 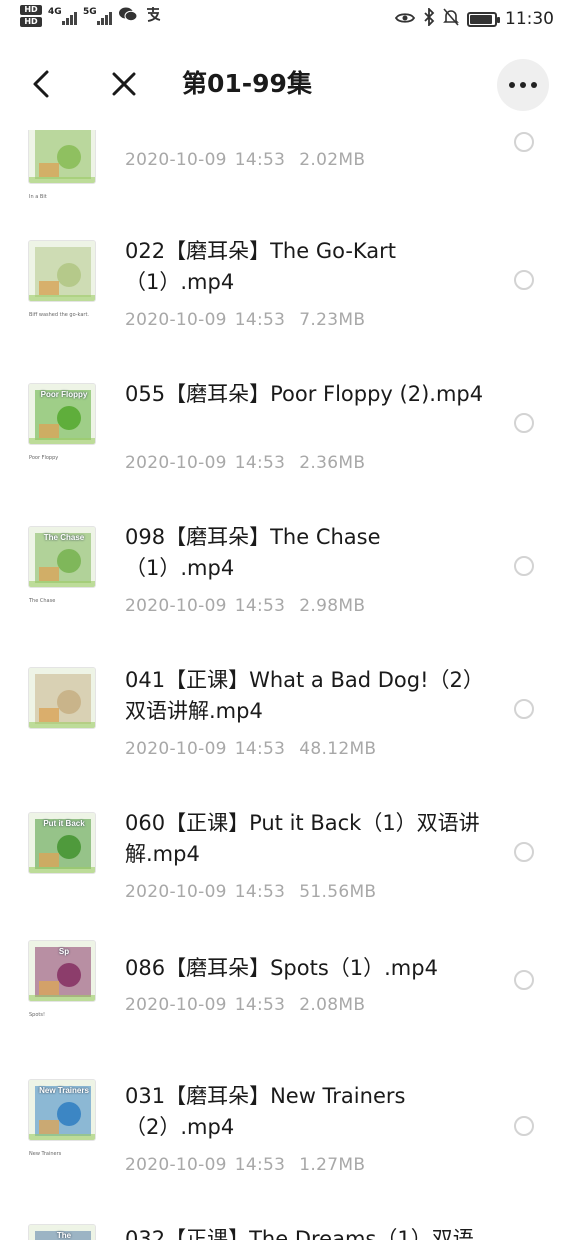 I want to click on video-thumbnail: New Trainers New Trainers, so click(x=62, y=1118).